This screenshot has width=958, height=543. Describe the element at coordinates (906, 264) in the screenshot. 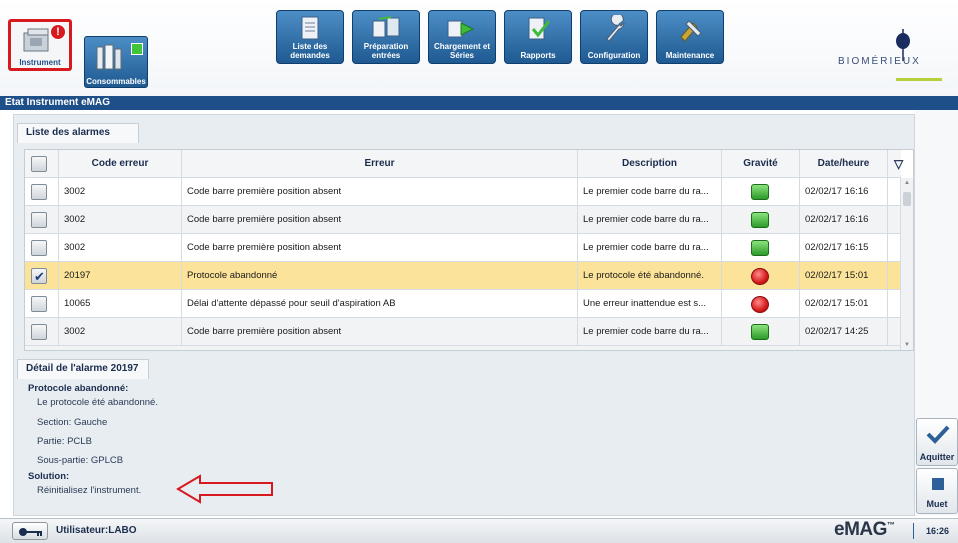

I see `table-scrollbar: ▲ ▼` at that location.